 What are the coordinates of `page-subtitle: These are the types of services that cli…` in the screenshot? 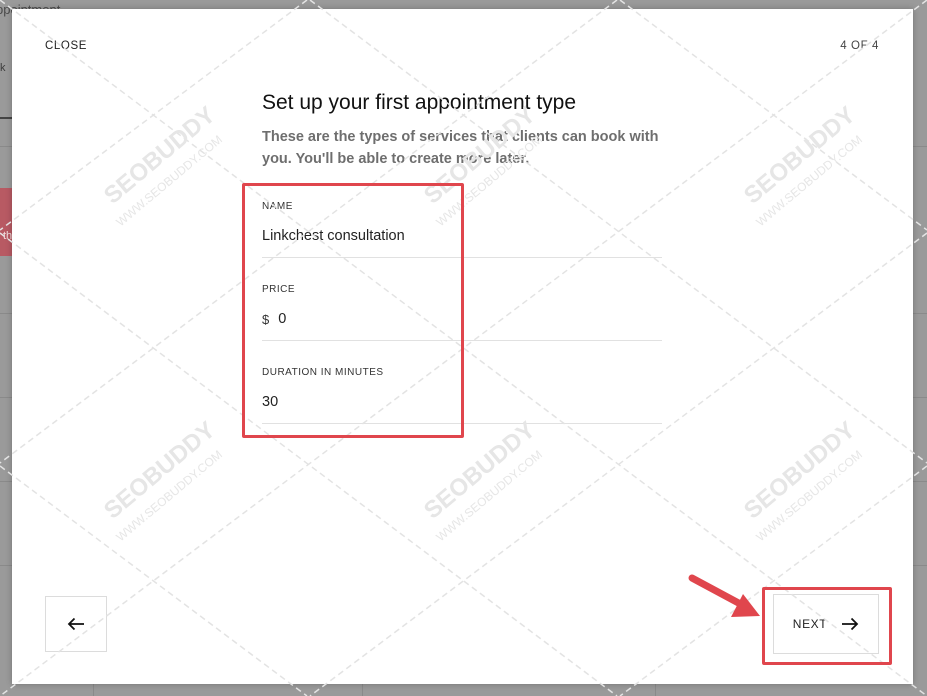 It's located at (460, 148).